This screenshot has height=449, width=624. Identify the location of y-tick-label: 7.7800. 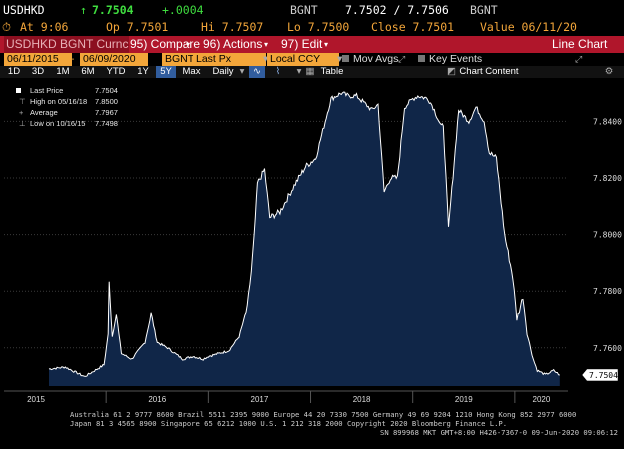
(607, 291).